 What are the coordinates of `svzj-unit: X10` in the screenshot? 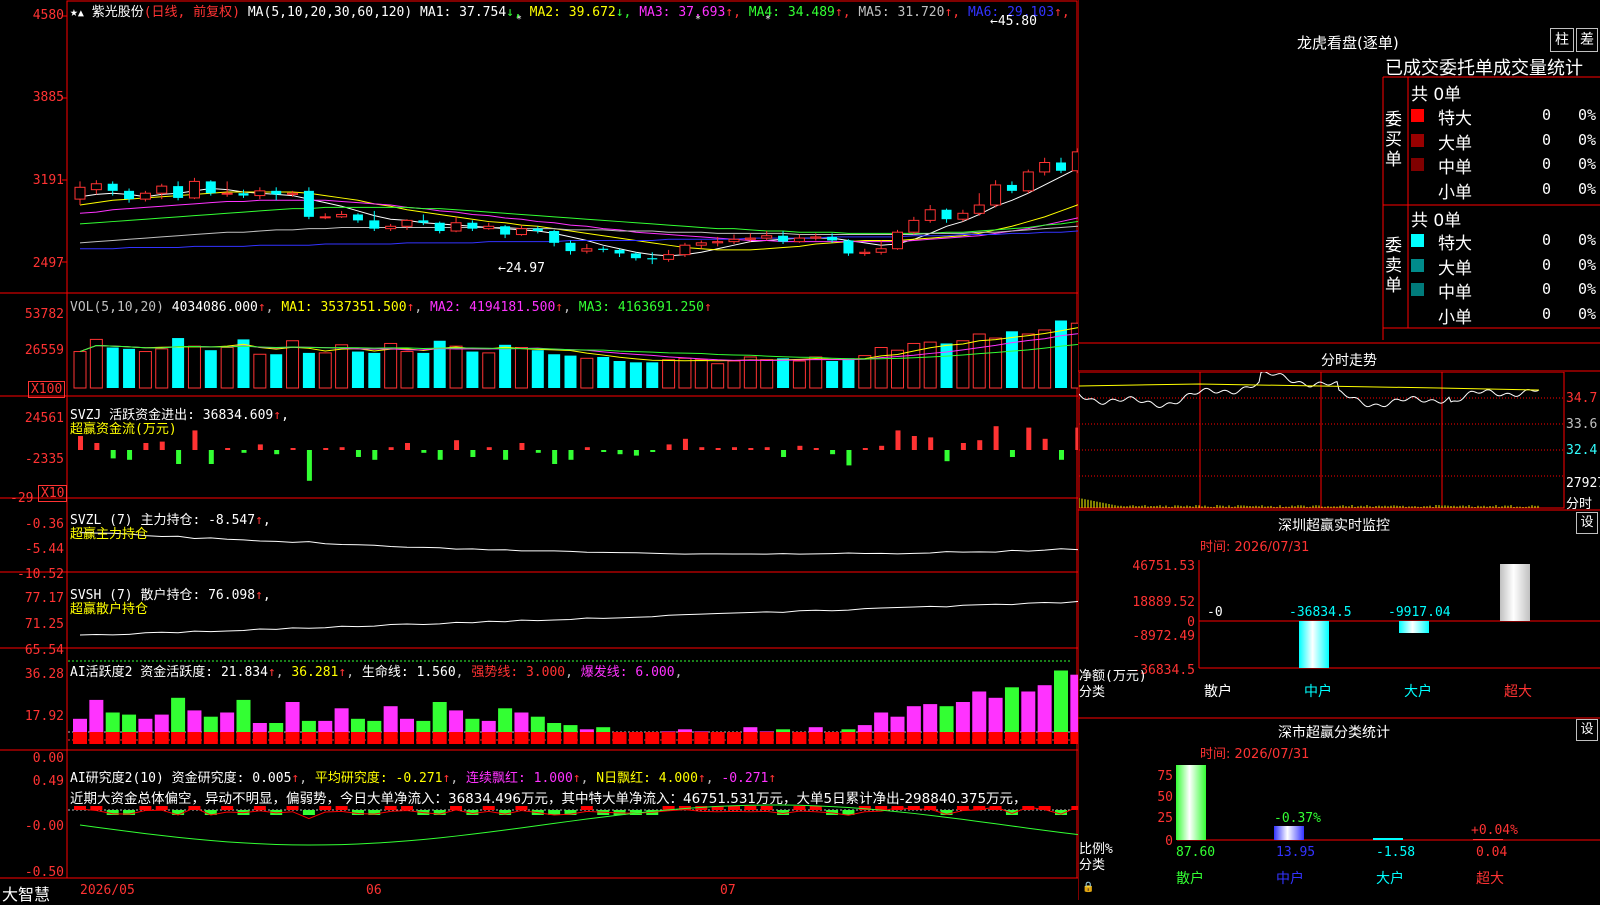 It's located at (52, 493).